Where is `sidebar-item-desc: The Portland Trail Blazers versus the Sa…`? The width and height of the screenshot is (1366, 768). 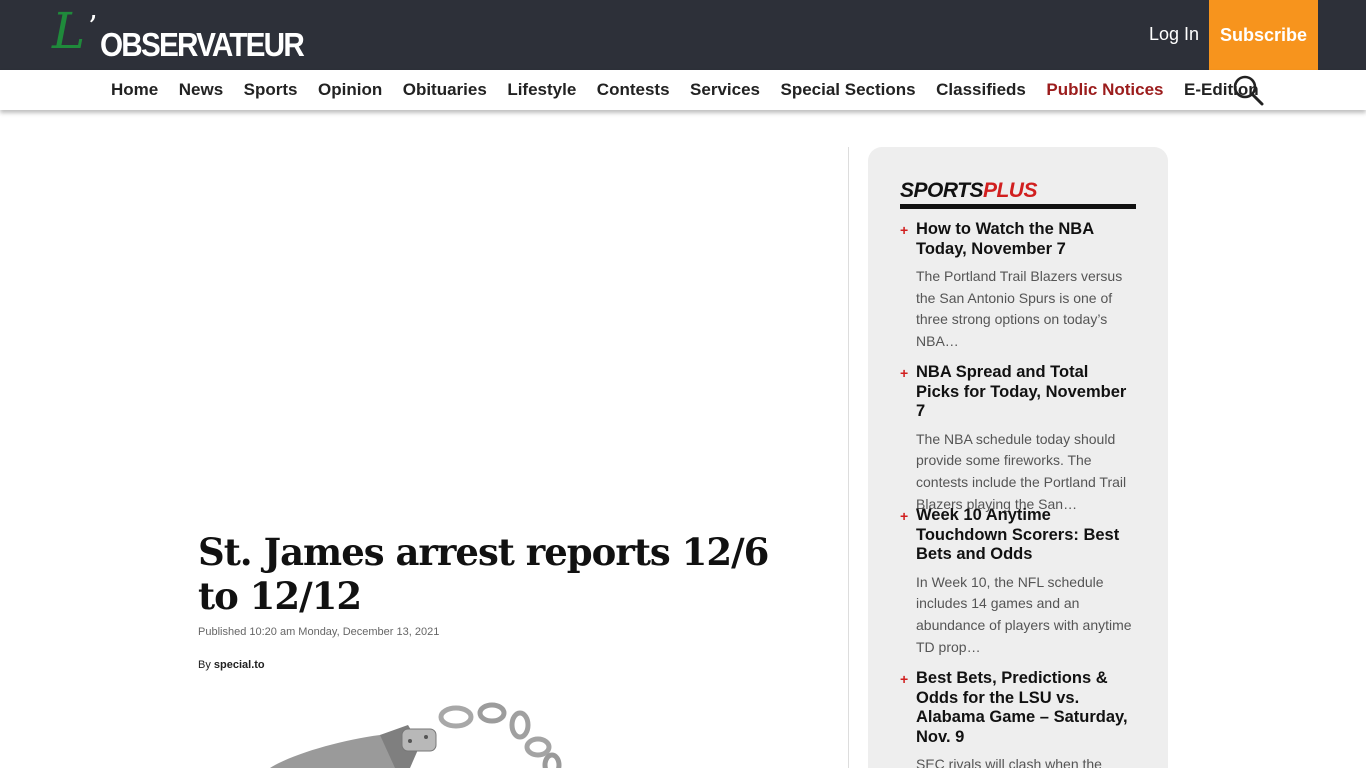
sidebar-item-desc: The Portland Trail Blazers versus the Sa… is located at coordinates (1019, 309).